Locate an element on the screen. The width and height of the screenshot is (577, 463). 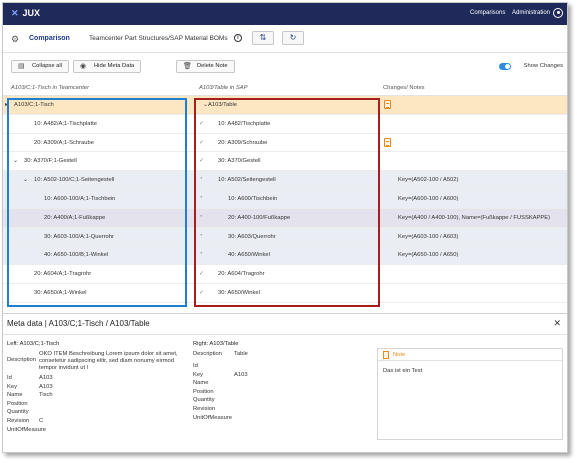
delete-note-button: 🗑 Delete Note is located at coordinates (205, 66).